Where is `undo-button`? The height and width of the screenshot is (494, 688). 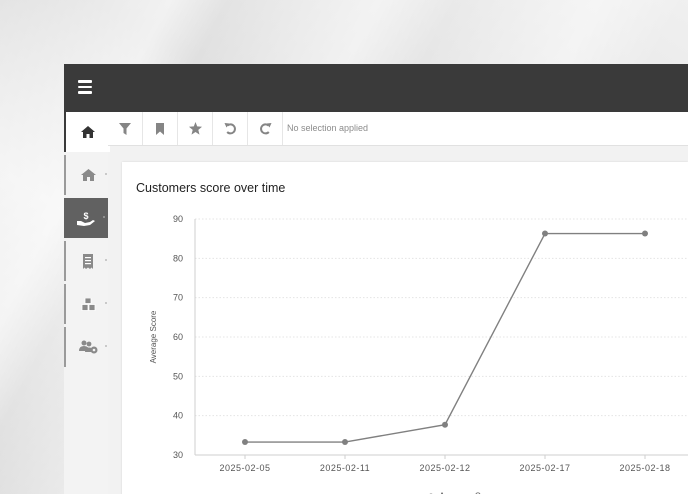 undo-button is located at coordinates (230, 128).